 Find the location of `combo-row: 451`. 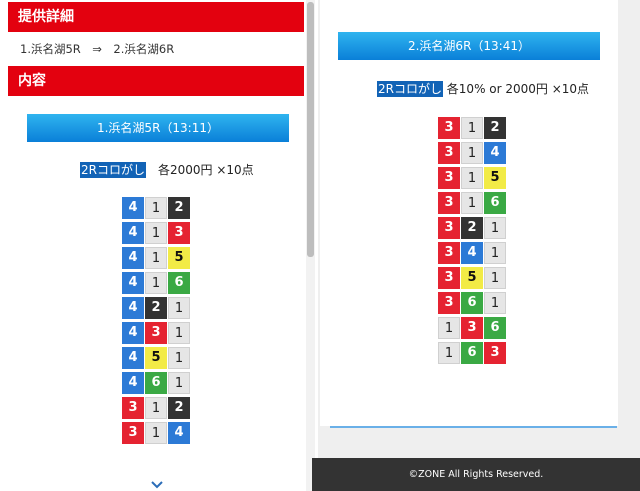

combo-row: 451 is located at coordinates (156, 358).